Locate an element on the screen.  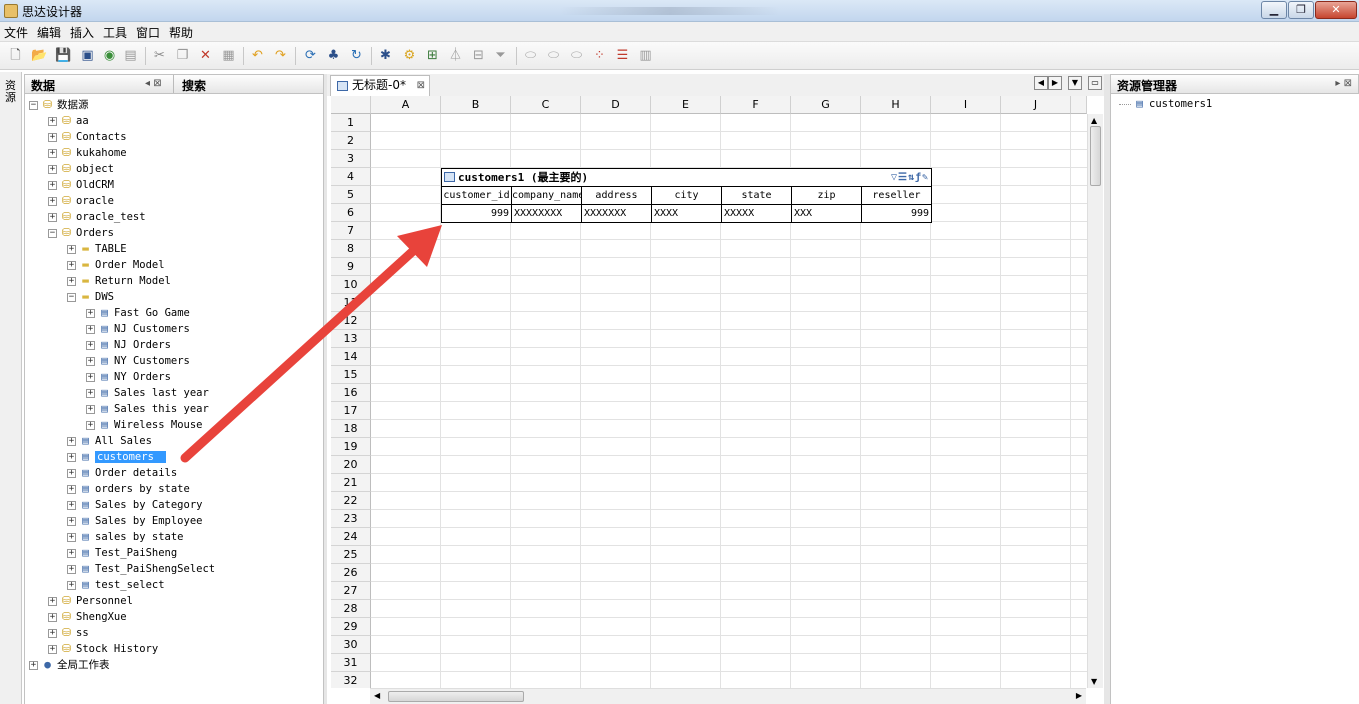
row-header: 14 is located at coordinates (351, 357).